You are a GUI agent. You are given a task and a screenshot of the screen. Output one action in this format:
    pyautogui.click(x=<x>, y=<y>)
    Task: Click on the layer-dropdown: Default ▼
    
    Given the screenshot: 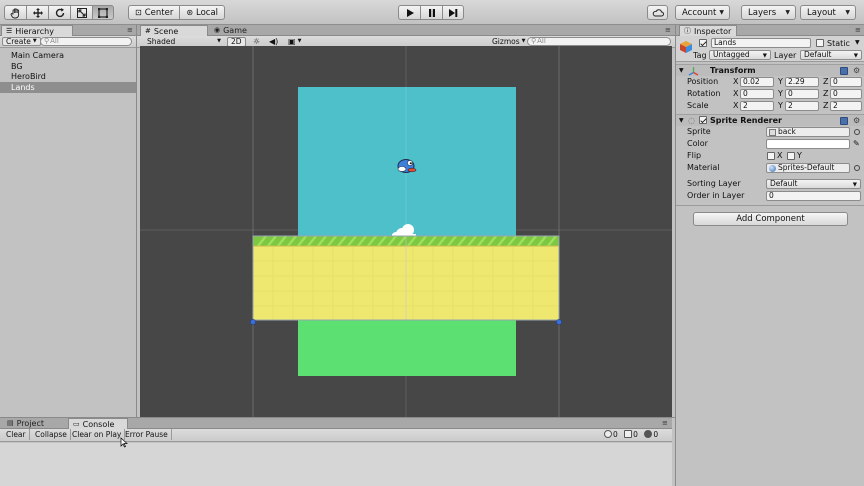 What is the action you would take?
    pyautogui.click(x=831, y=55)
    